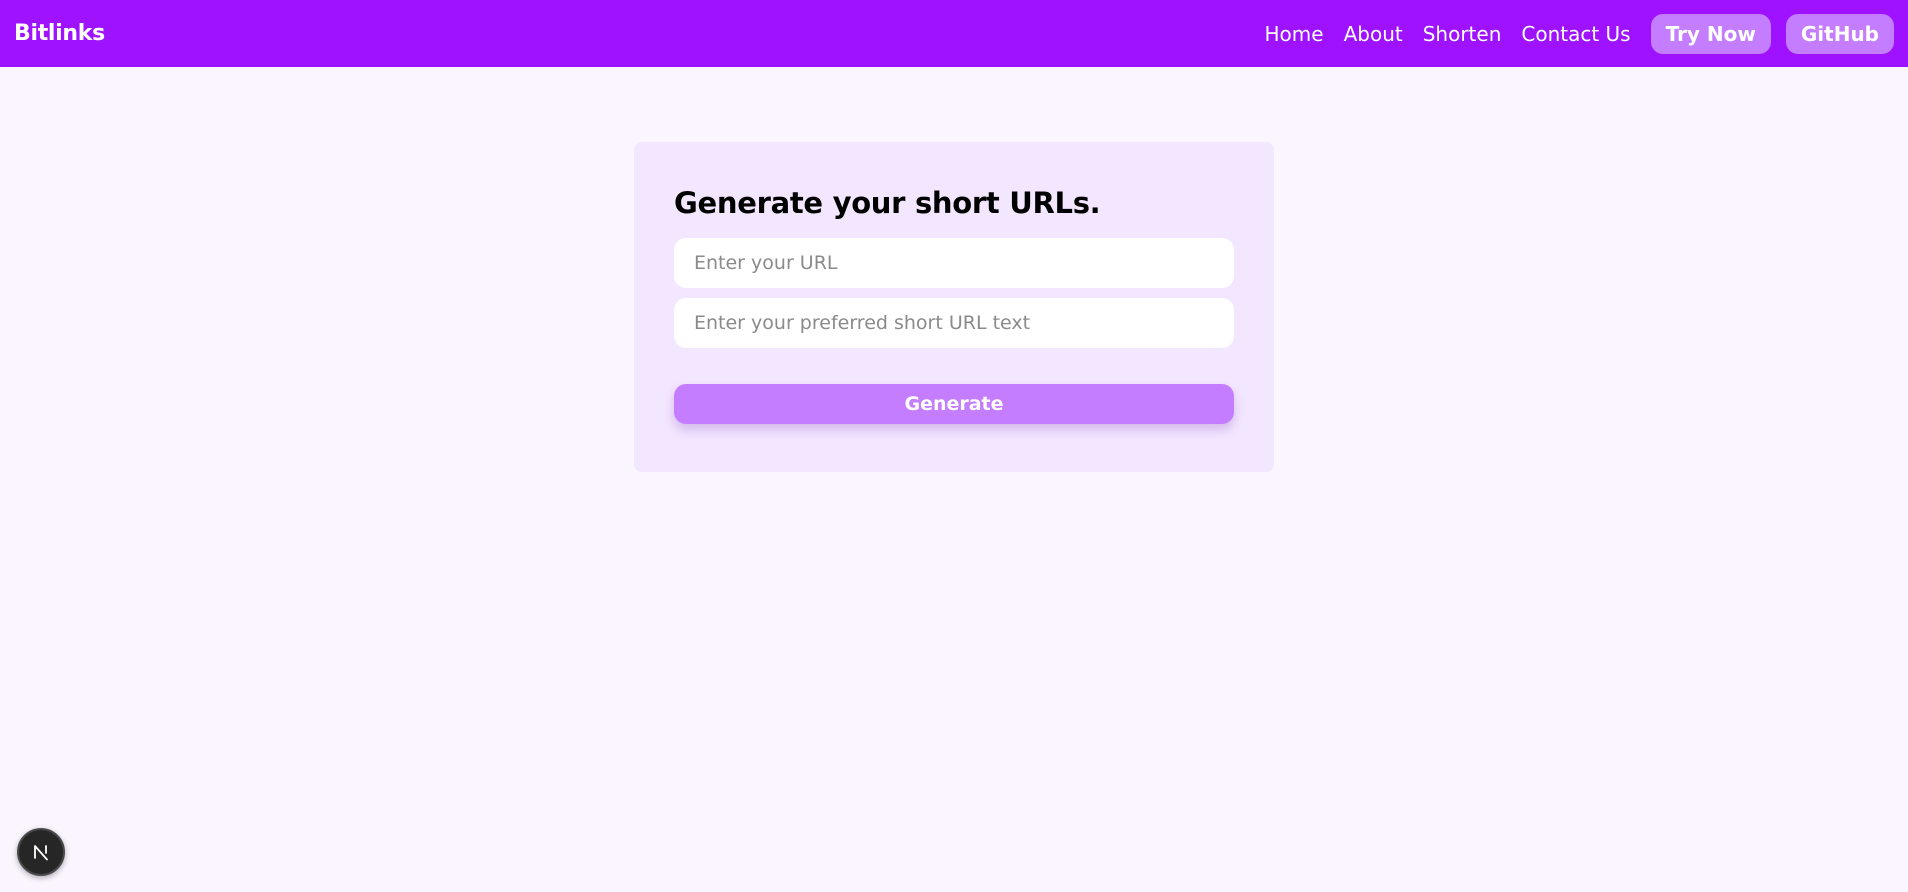  I want to click on form-title: Generate your short URLs., so click(887, 203).